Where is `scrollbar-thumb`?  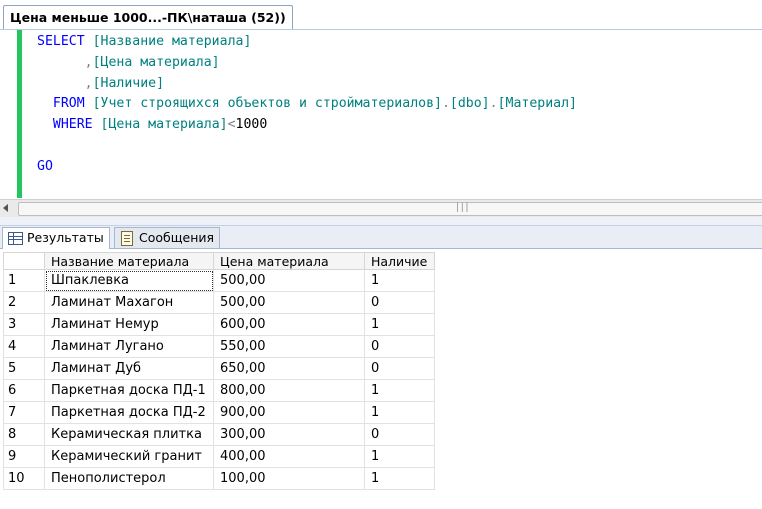 scrollbar-thumb is located at coordinates (390, 209).